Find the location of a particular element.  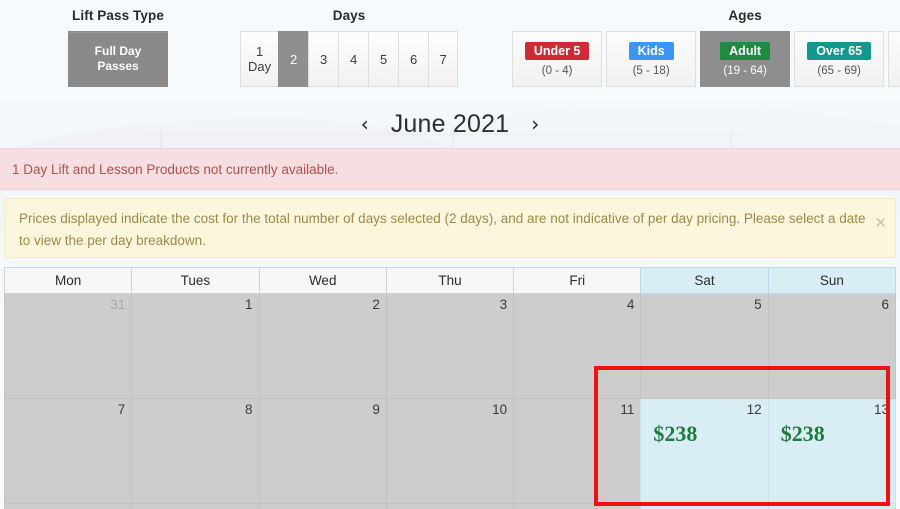

days-option-6: 6 is located at coordinates (413, 59).